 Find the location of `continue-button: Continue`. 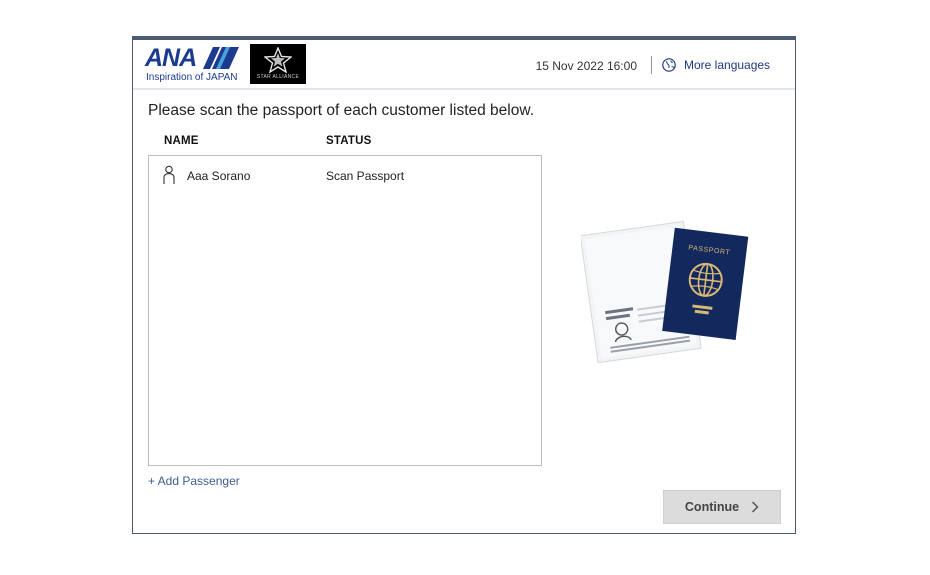

continue-button: Continue is located at coordinates (722, 507).